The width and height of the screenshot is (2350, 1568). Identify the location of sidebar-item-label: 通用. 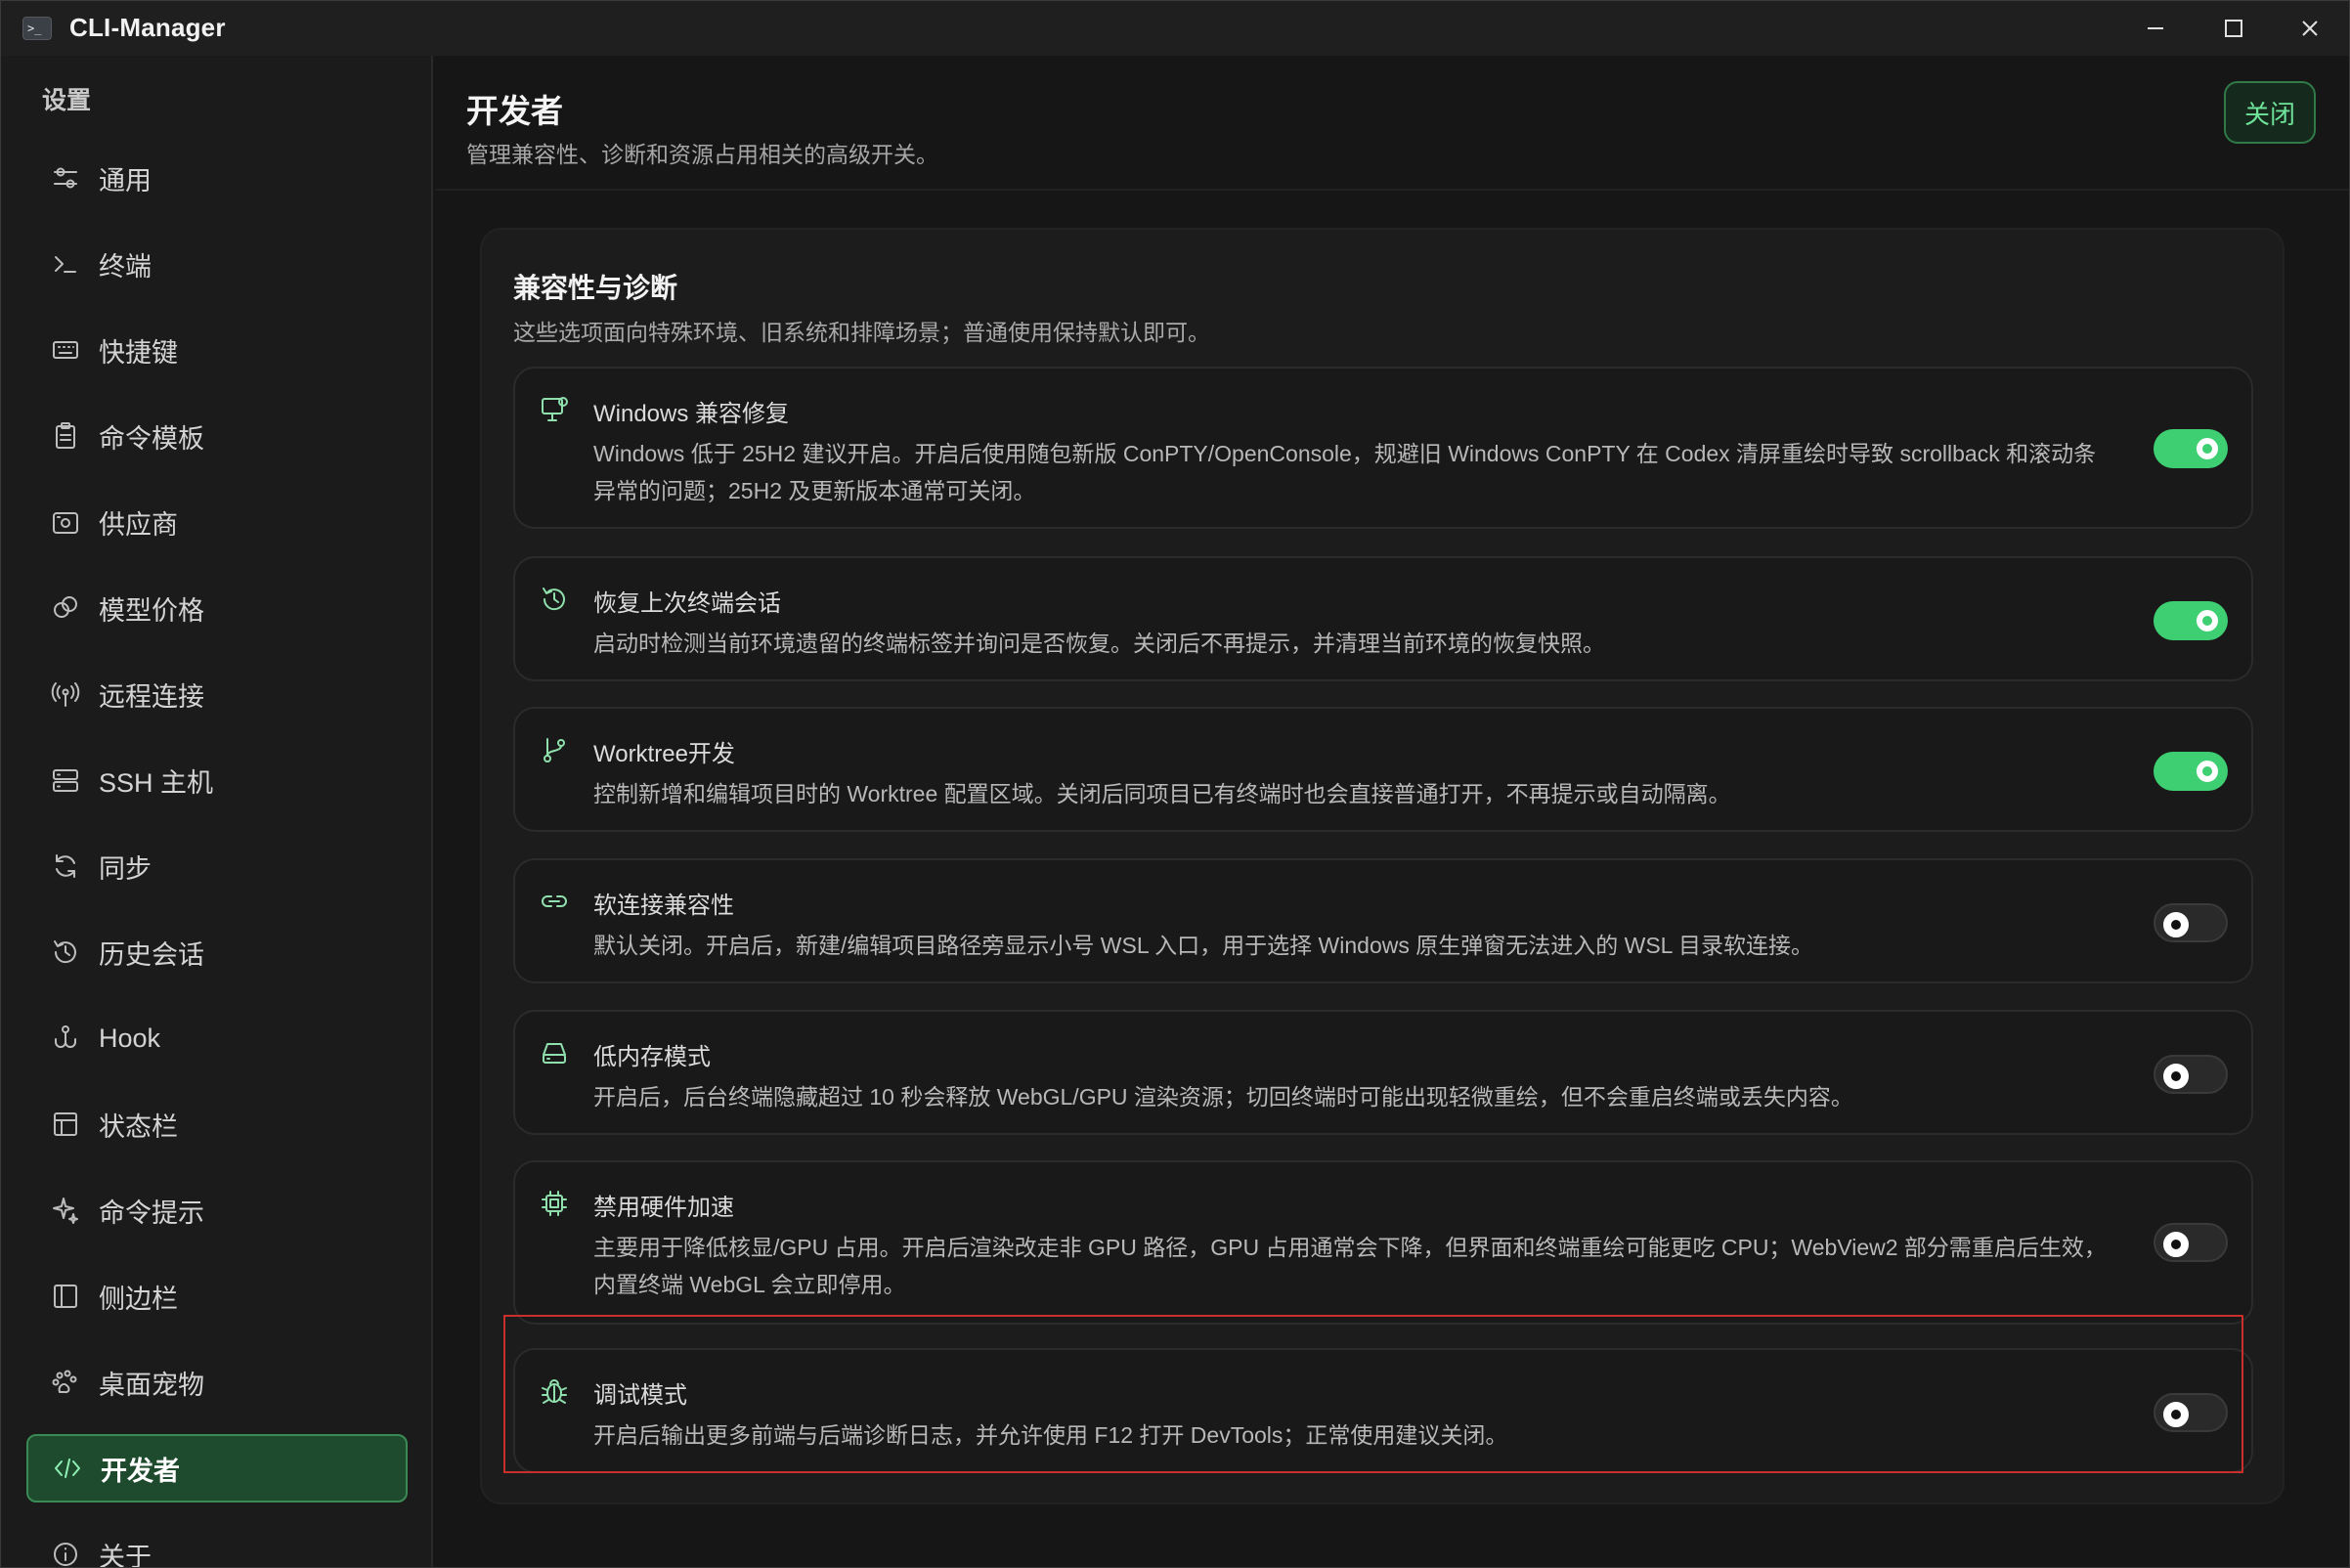
(126, 180).